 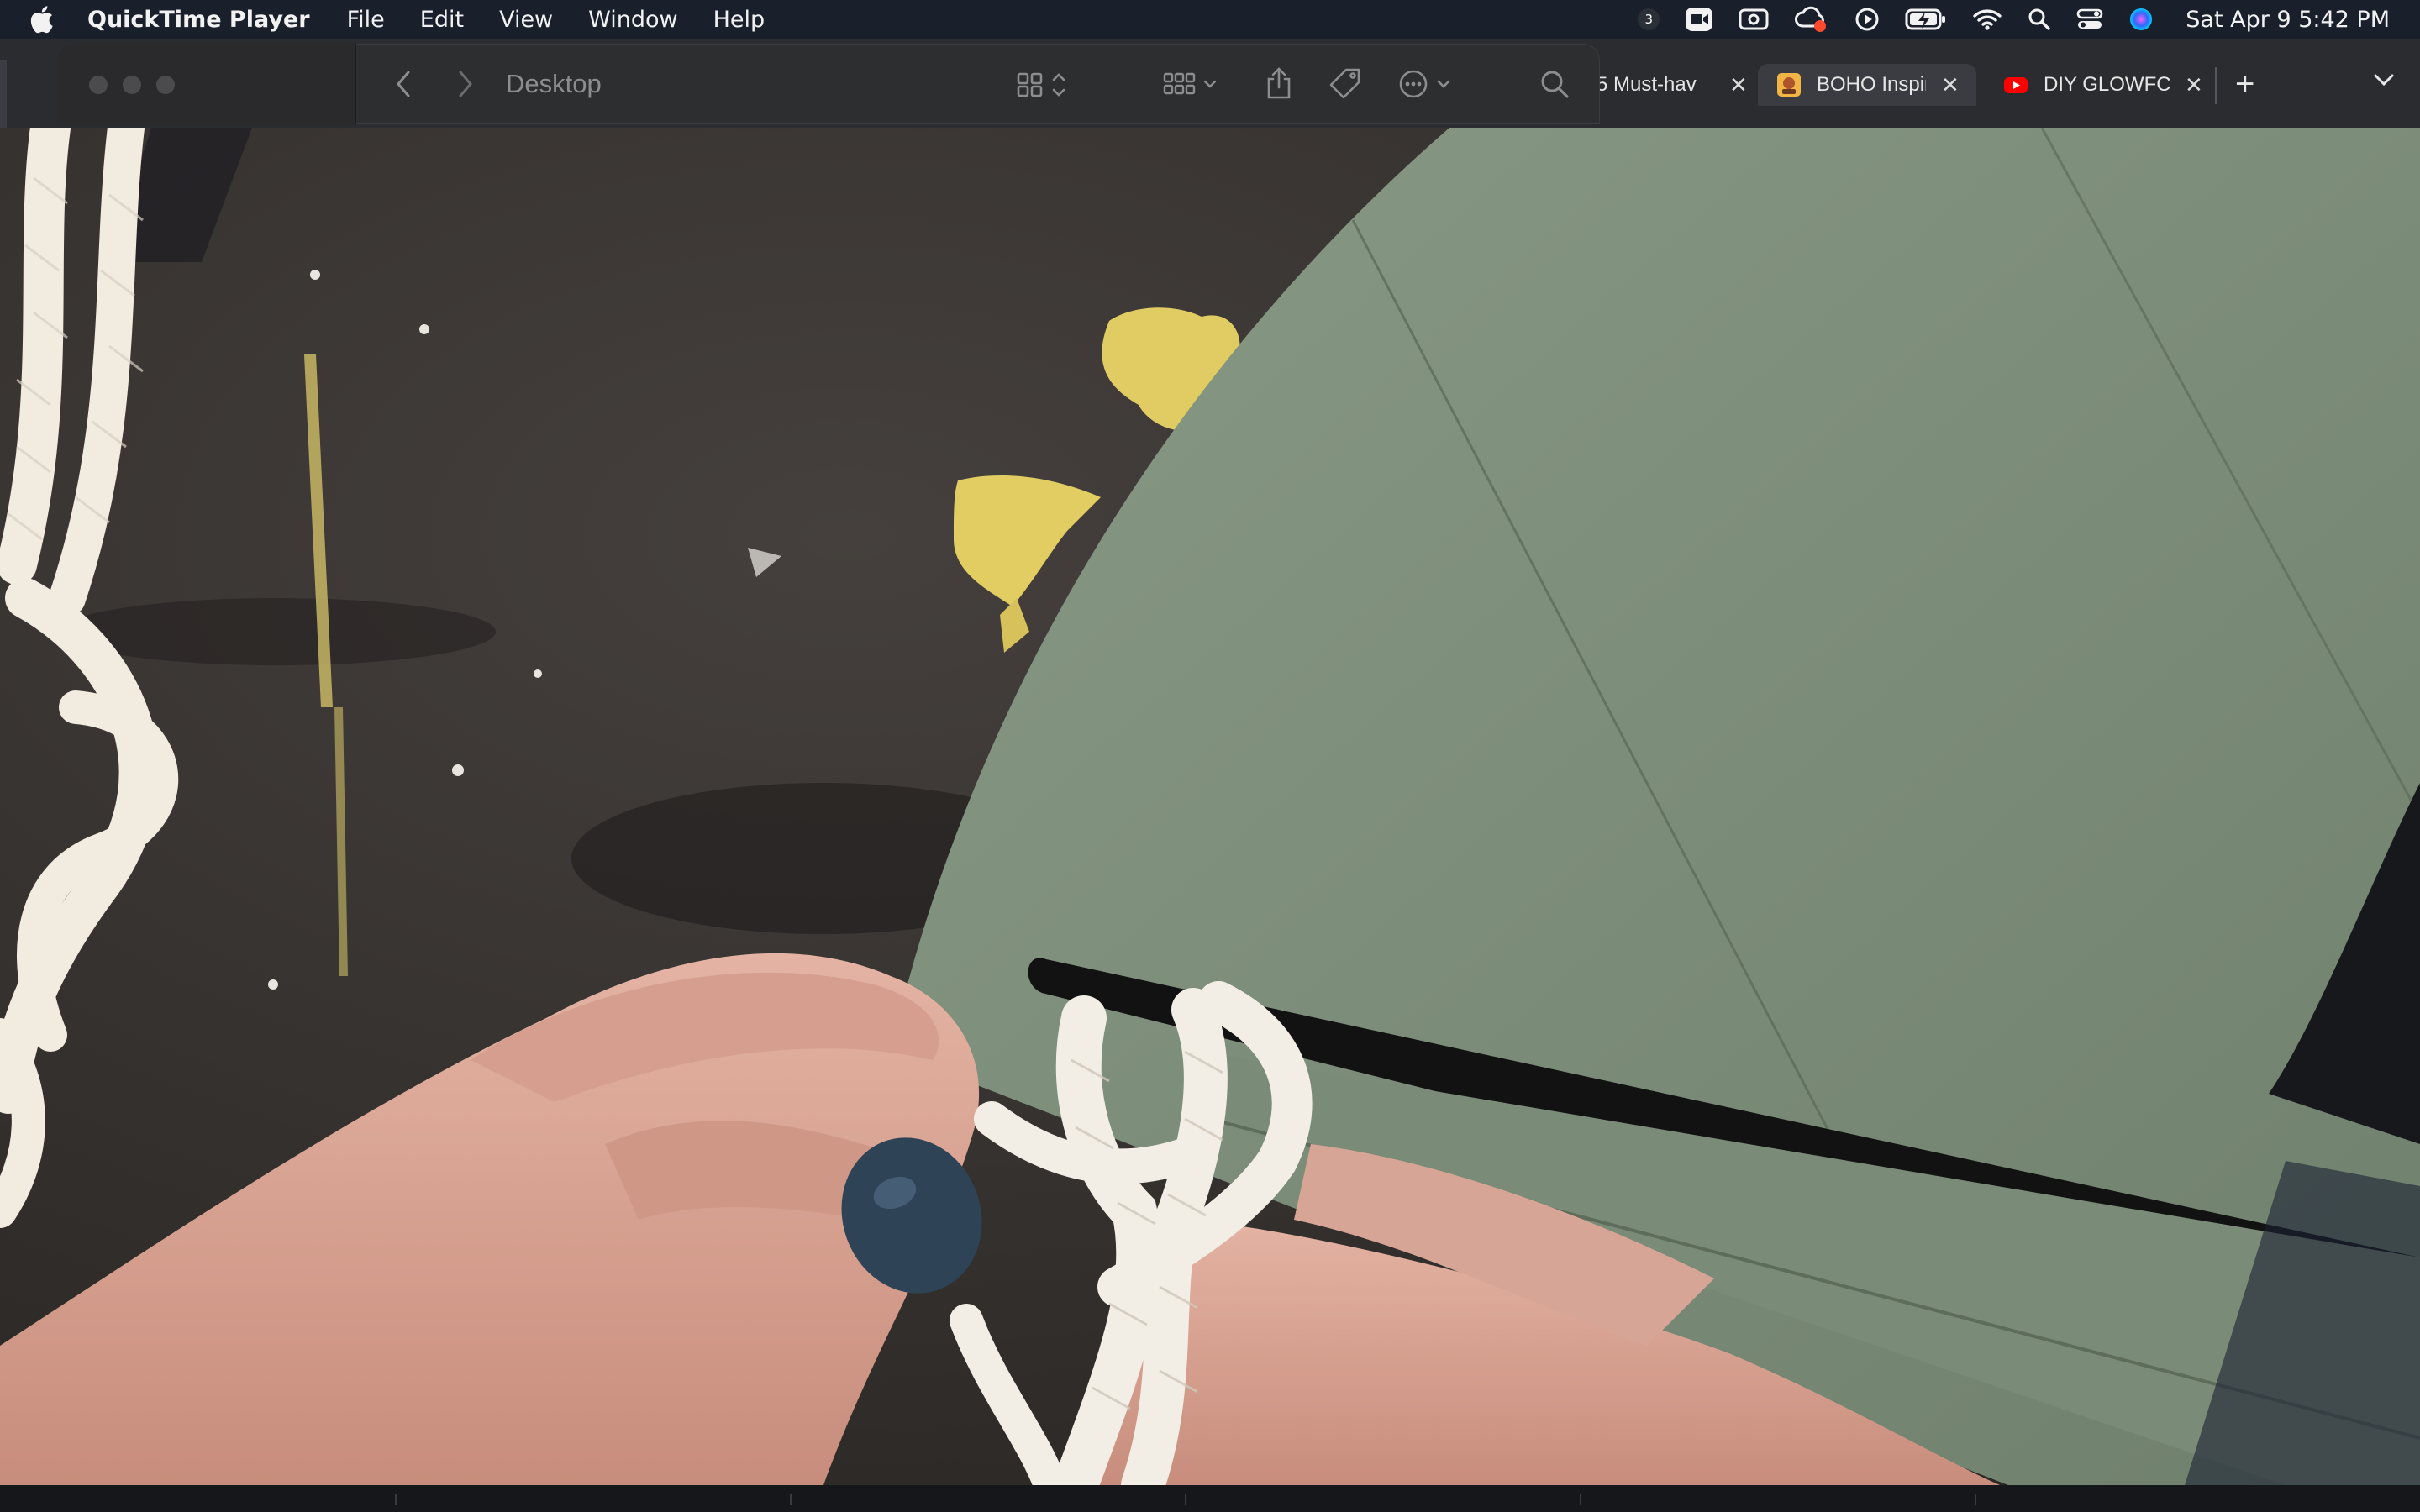 What do you see at coordinates (1811, 19) in the screenshot?
I see `creative-cloud-icon` at bounding box center [1811, 19].